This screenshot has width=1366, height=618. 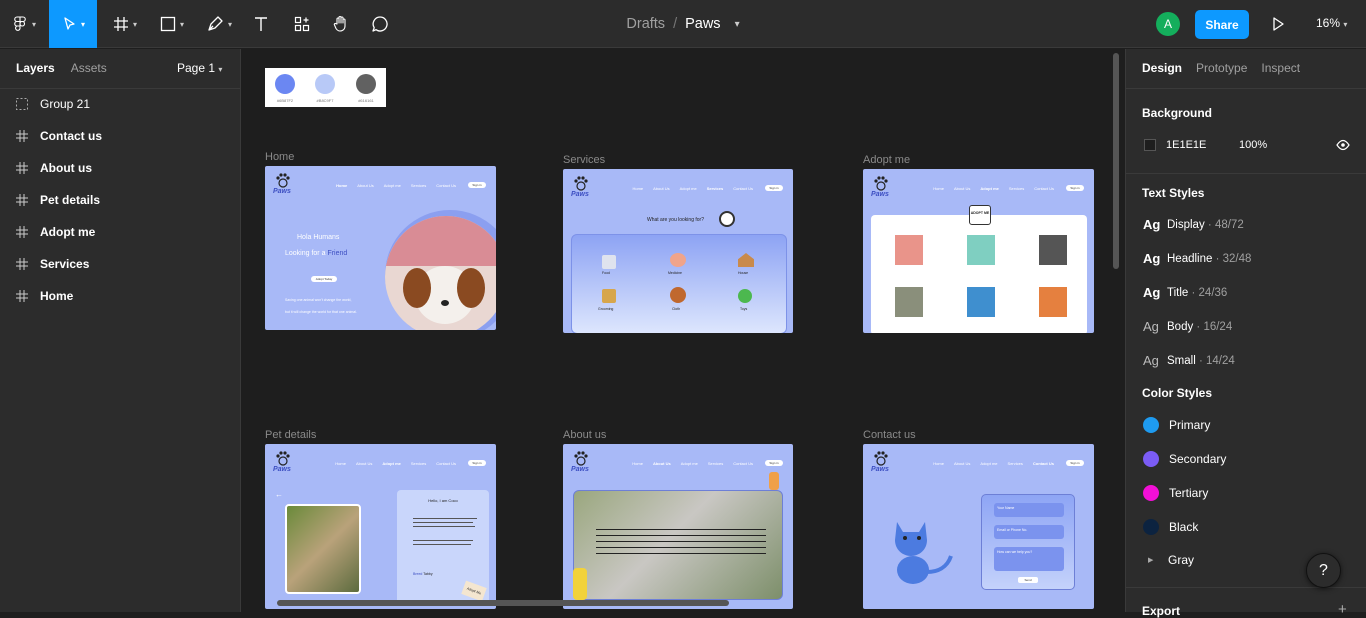 I want to click on frame-label-about-us: About us, so click(x=584, y=435).